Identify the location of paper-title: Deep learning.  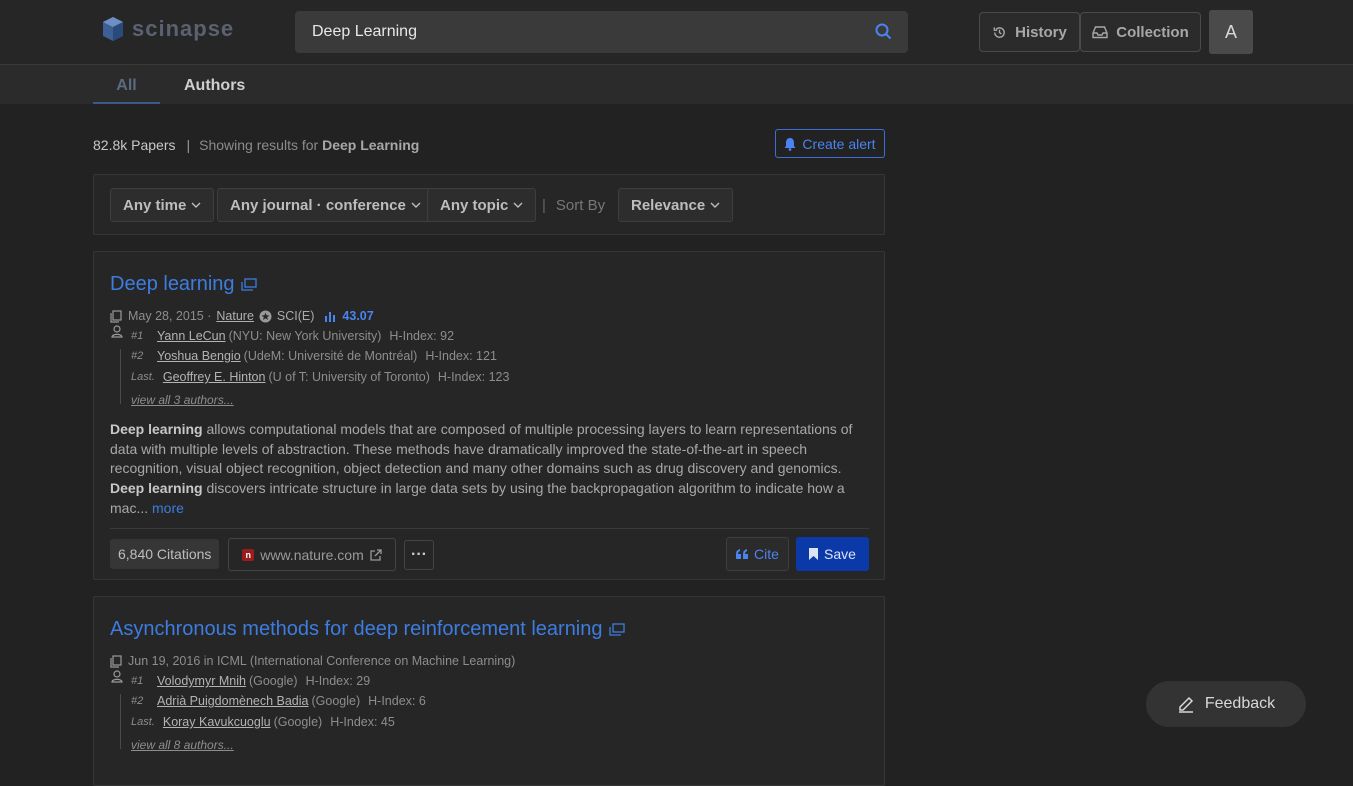
(183, 284).